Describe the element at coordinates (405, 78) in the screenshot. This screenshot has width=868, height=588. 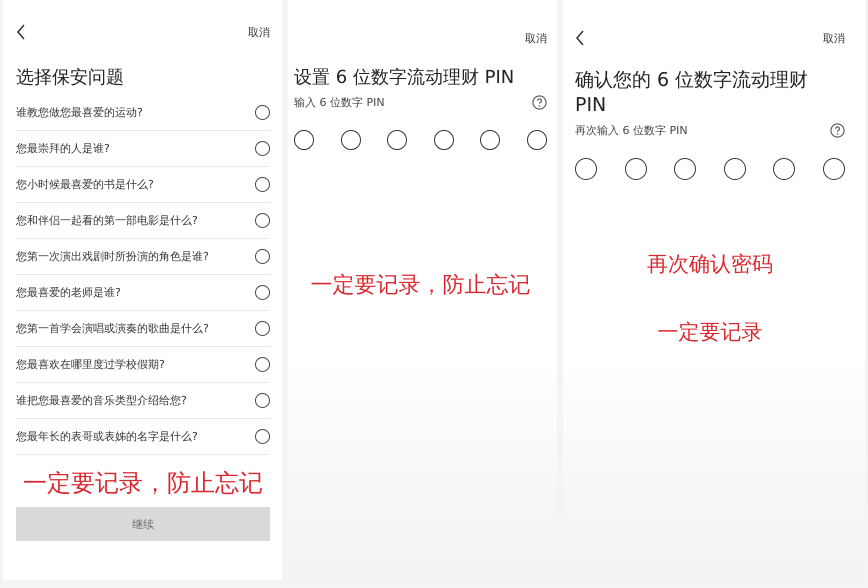
I see `page-title: 设置 6 位数字流动理财 PIN` at that location.